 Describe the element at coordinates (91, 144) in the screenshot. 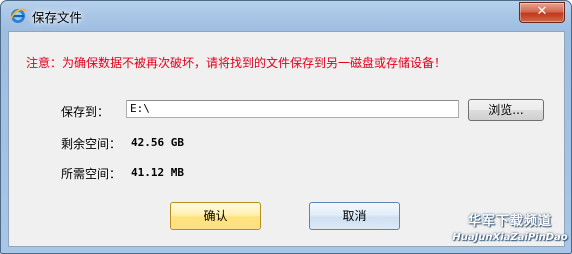

I see `free-space-label: 剩余空间：` at that location.